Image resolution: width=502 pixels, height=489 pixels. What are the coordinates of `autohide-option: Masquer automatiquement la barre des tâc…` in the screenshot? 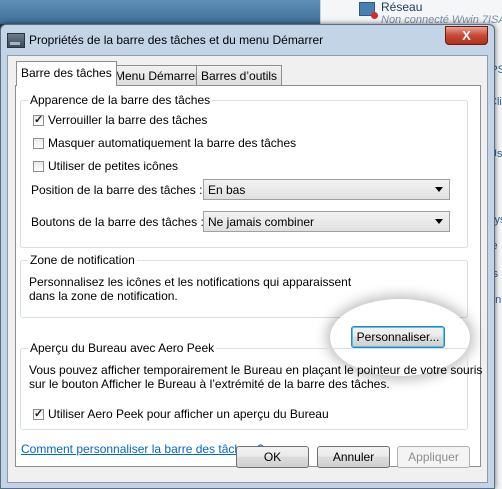 It's located at (164, 143).